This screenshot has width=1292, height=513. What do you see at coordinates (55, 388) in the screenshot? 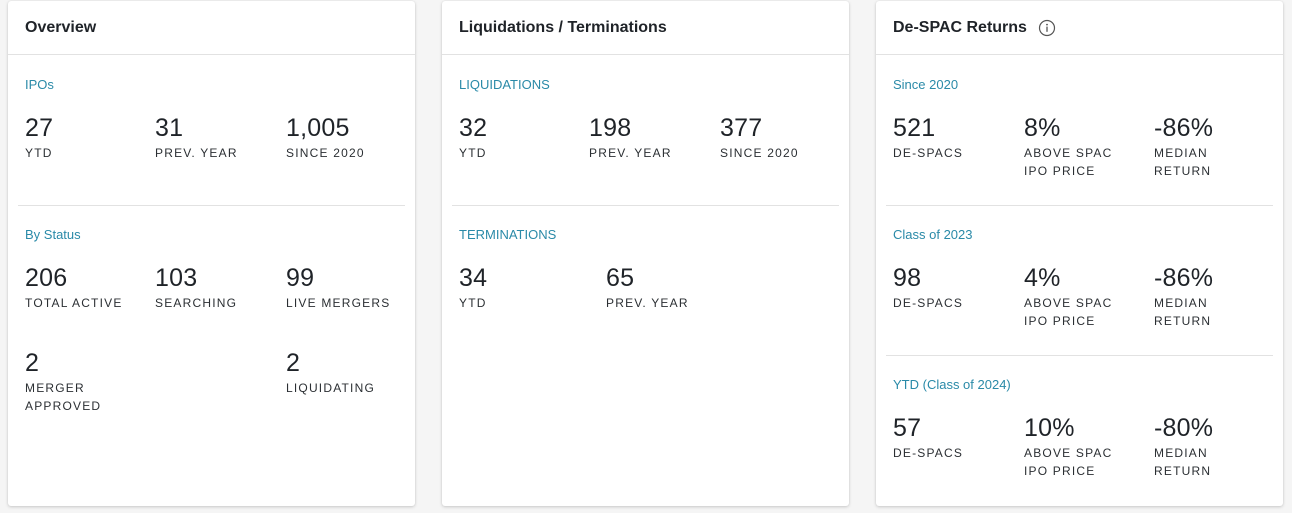
I see `stat-label: MERGER` at bounding box center [55, 388].